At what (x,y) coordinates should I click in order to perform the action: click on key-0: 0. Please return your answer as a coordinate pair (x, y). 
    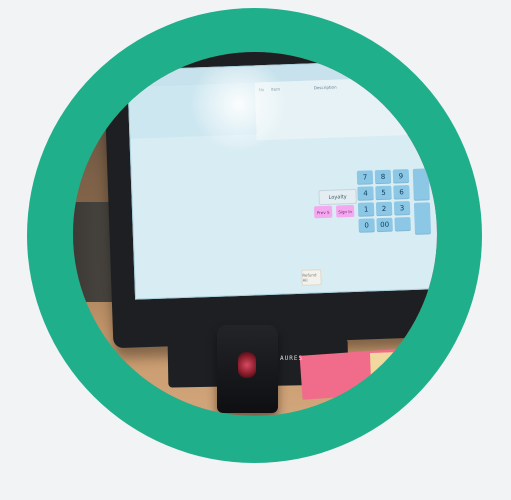
    Looking at the image, I should click on (366, 225).